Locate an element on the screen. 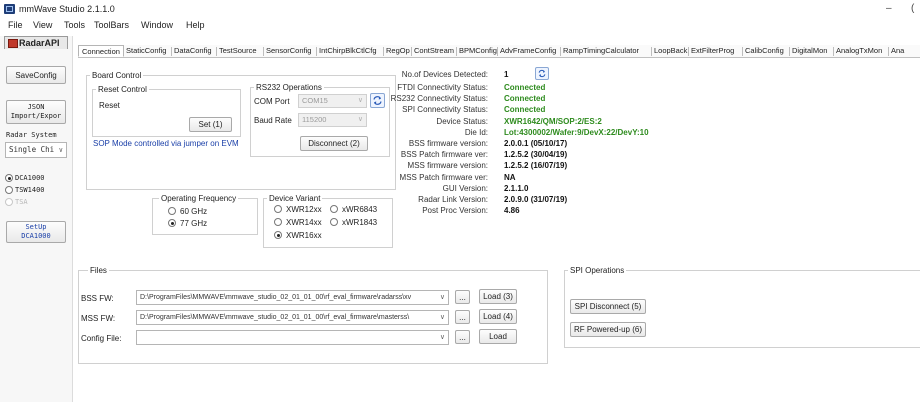  config-file-path: ∨ is located at coordinates (292, 337).